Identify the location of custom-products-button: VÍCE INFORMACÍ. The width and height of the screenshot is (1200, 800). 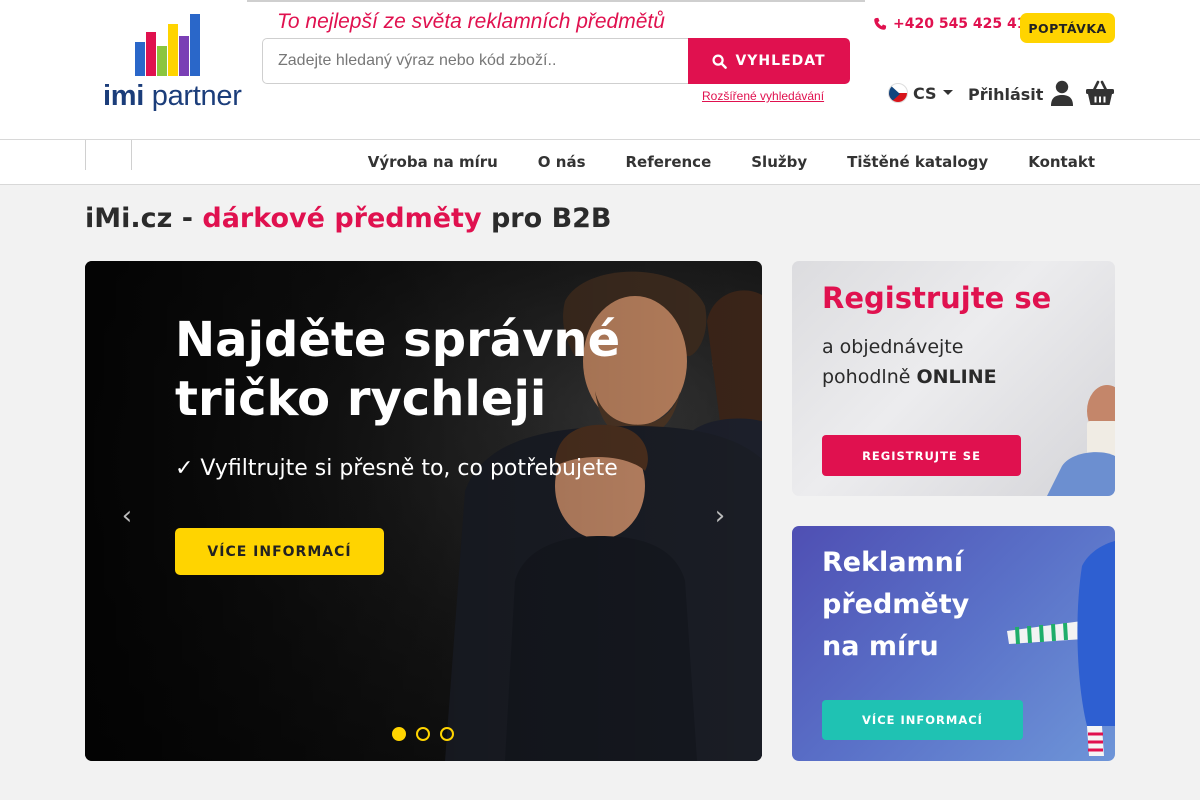
(922, 720).